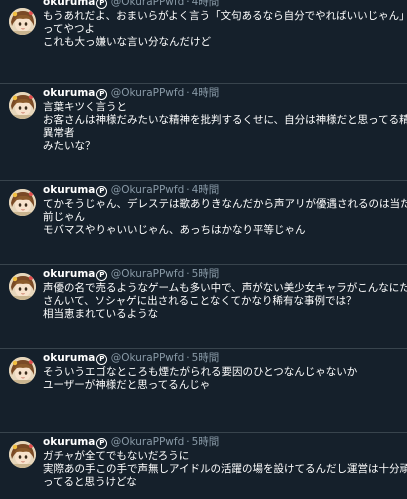  I want to click on tweet-text-line: 言葉キツく言うと, so click(85, 107).